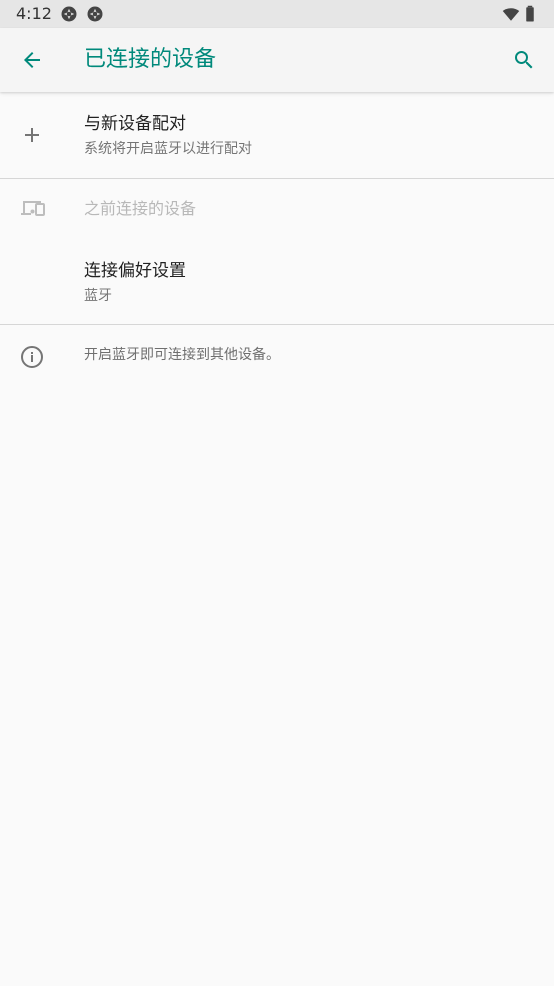 This screenshot has width=554, height=986. I want to click on devices-icon, so click(33, 208).